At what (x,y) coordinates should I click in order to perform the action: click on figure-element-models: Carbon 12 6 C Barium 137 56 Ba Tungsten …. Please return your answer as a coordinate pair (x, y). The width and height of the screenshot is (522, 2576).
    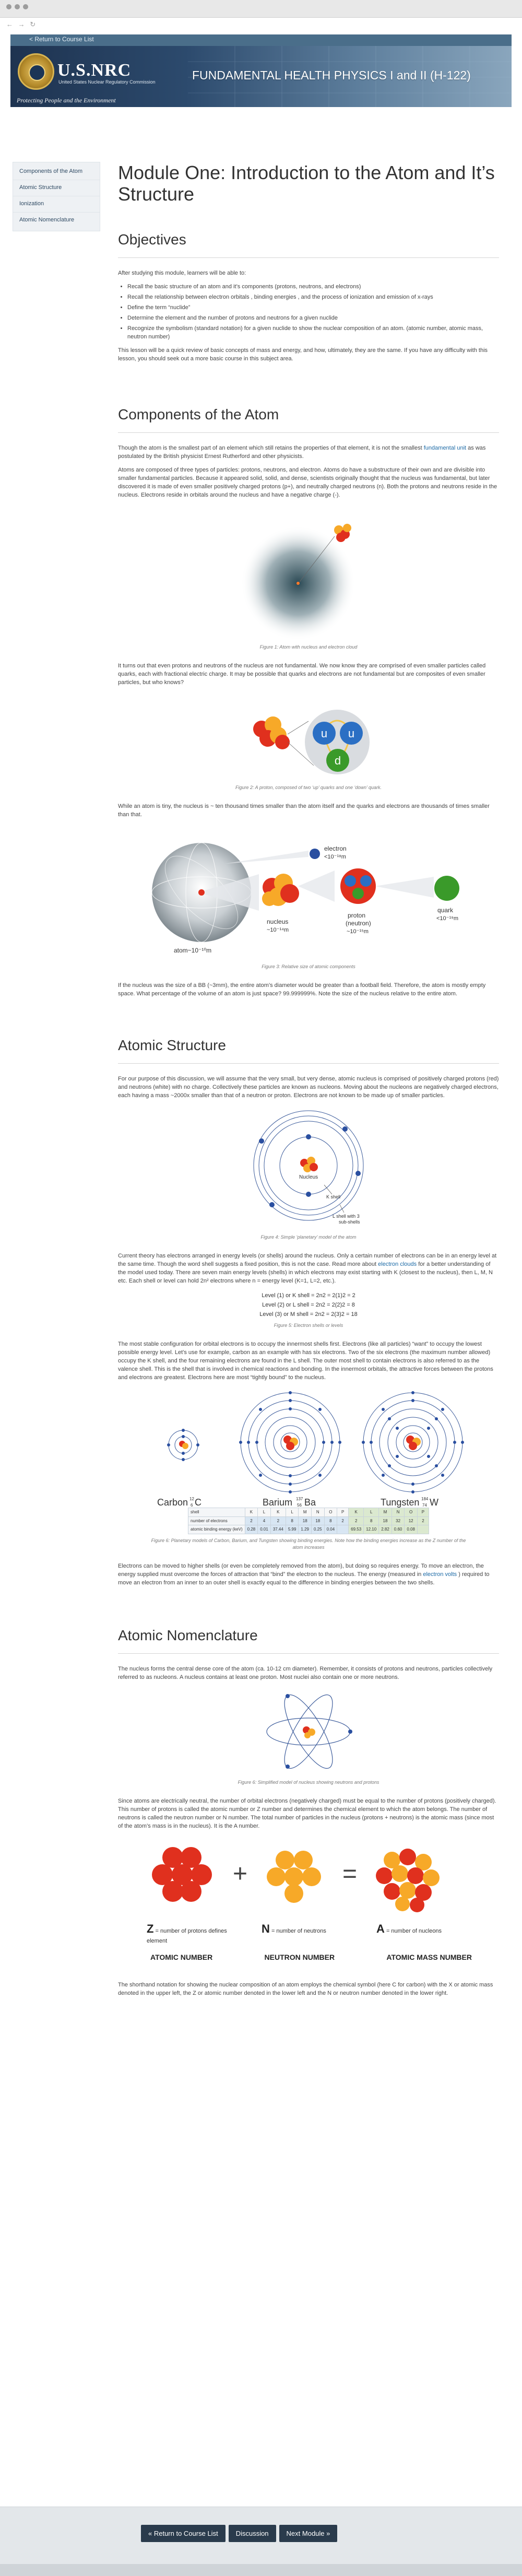
    Looking at the image, I should click on (308, 1447).